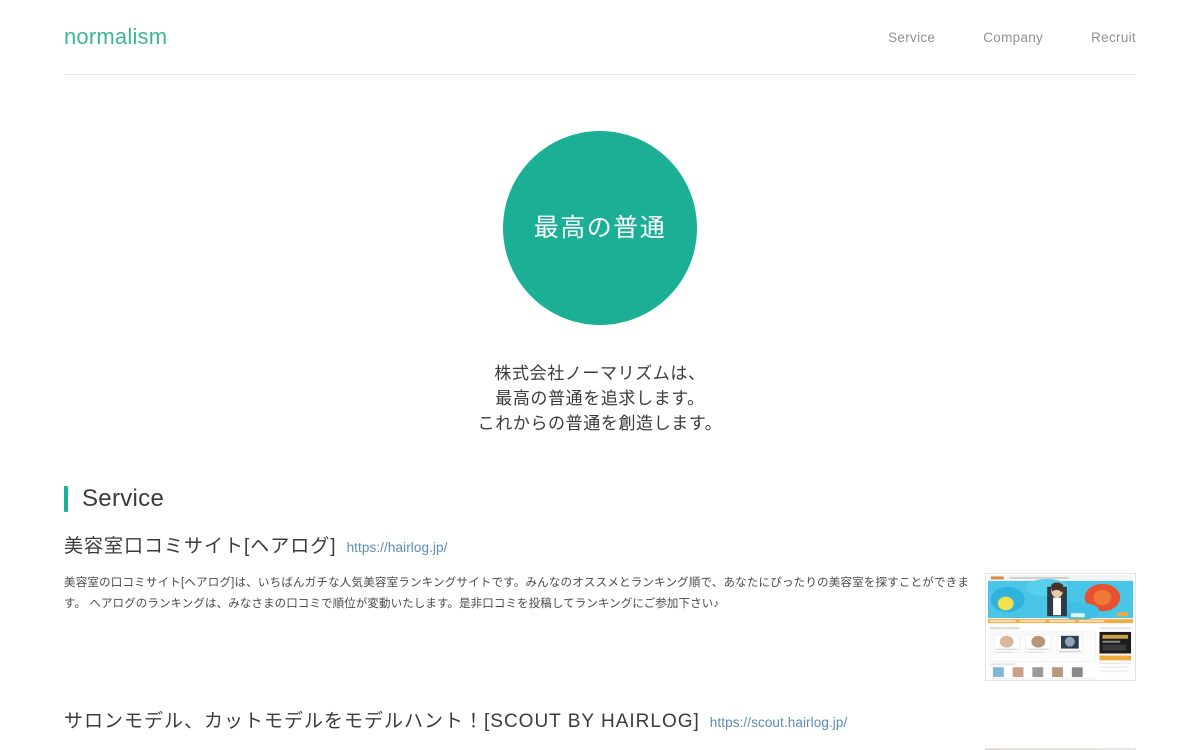 The height and width of the screenshot is (750, 1200). I want to click on hero-tagline-line-3: これからの普通を創造します。, so click(600, 423).